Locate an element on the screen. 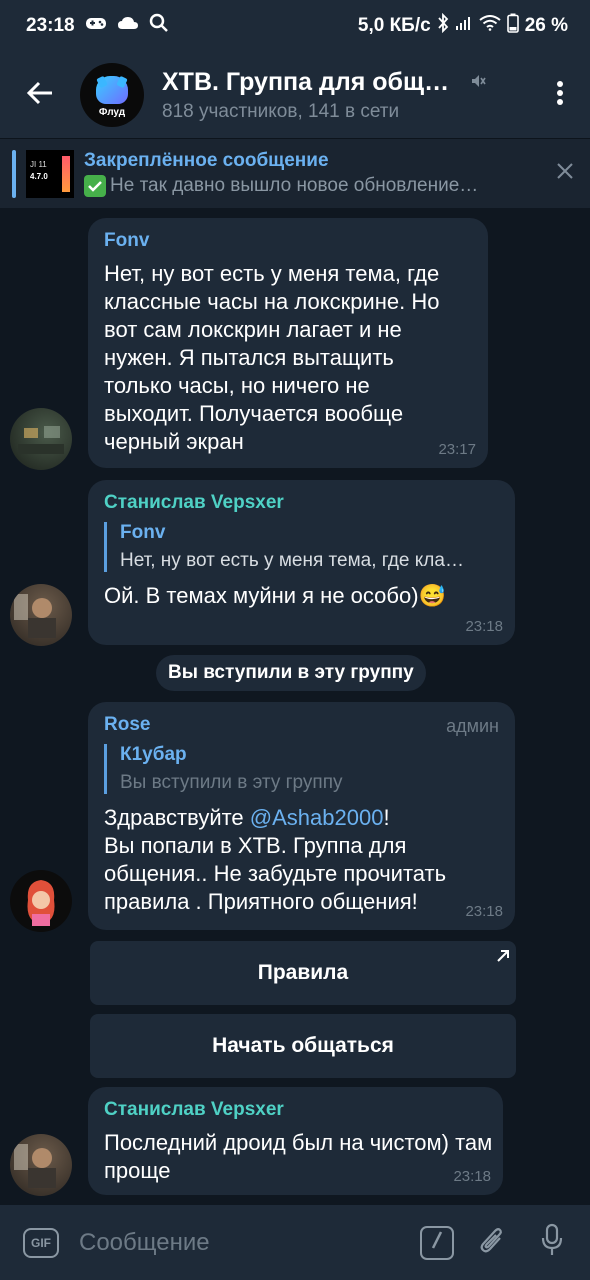 The image size is (590, 1280). pinned-indicator is located at coordinates (14, 173).